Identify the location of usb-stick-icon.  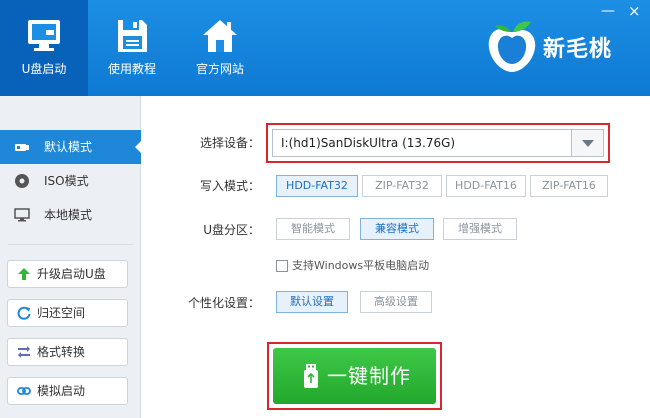
(311, 376).